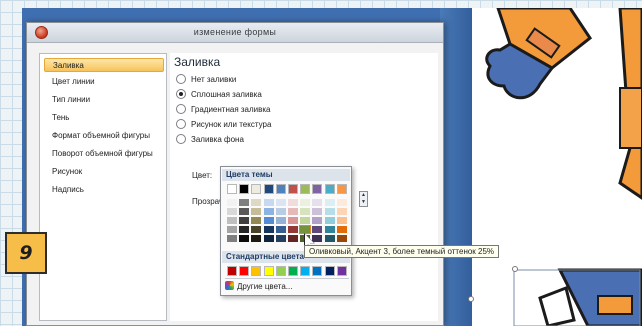 The height and width of the screenshot is (326, 642). I want to click on spin-down-icon: ▼, so click(363, 202).